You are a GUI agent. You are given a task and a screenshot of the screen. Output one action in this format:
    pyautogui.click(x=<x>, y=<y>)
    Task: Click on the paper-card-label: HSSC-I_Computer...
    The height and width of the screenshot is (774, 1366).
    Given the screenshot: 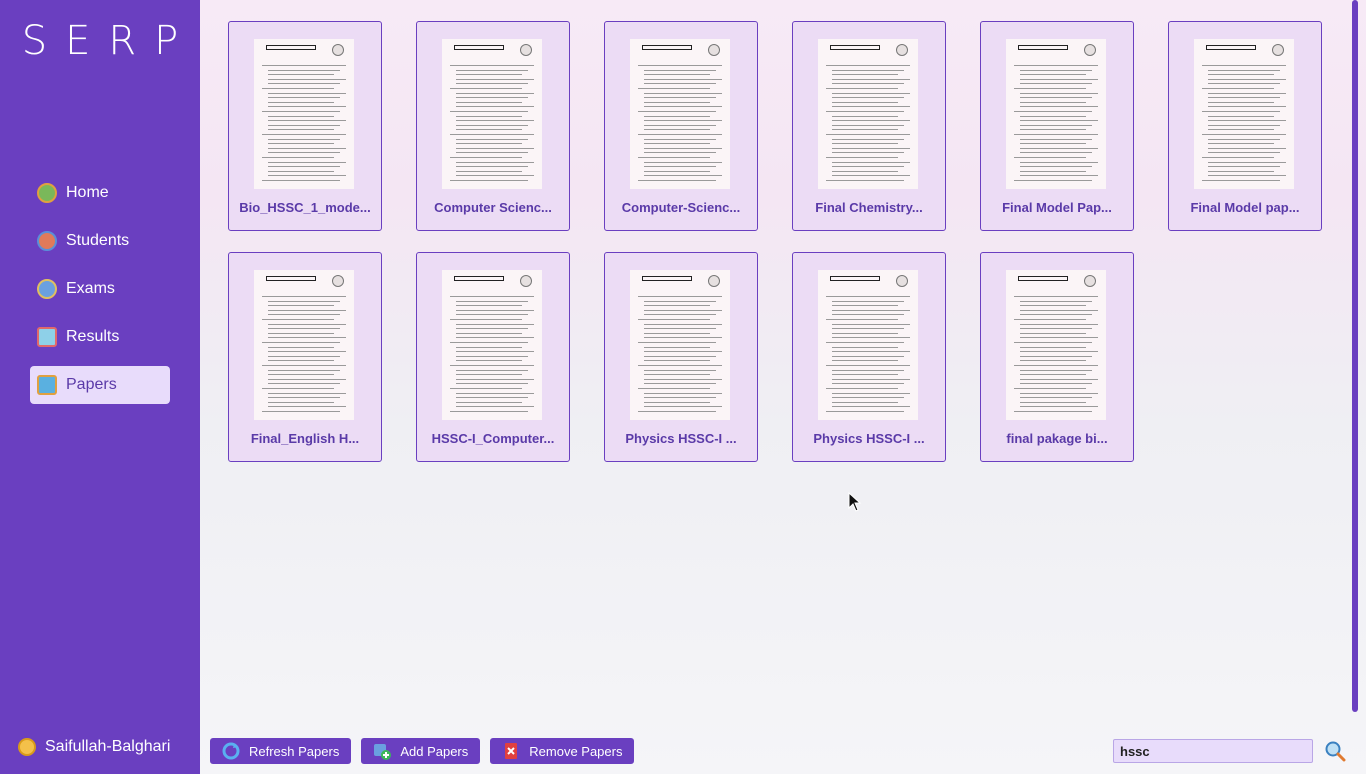 What is the action you would take?
    pyautogui.click(x=493, y=438)
    